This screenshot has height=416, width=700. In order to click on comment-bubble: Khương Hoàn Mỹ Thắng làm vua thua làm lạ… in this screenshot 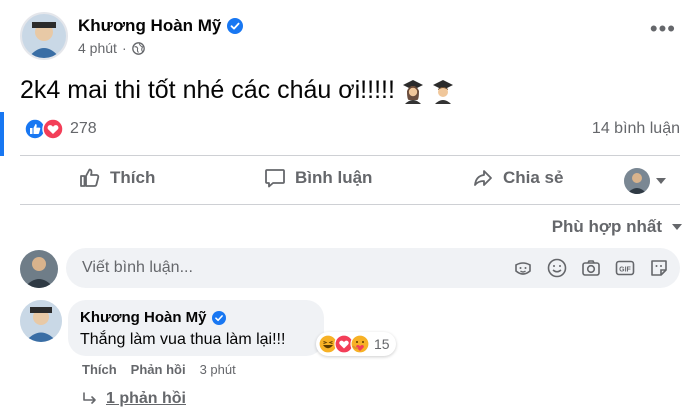, I will do `click(196, 328)`.